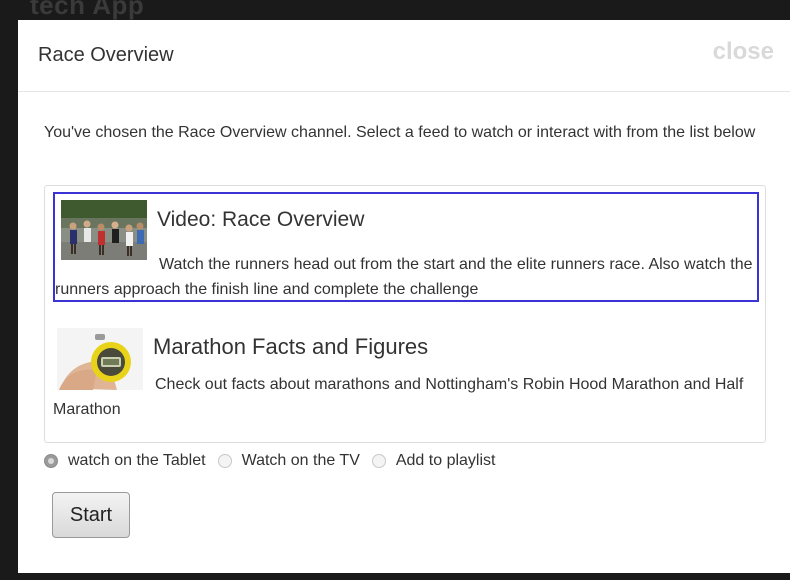 The height and width of the screenshot is (580, 790). I want to click on dialog-title: Race Overview, so click(106, 55).